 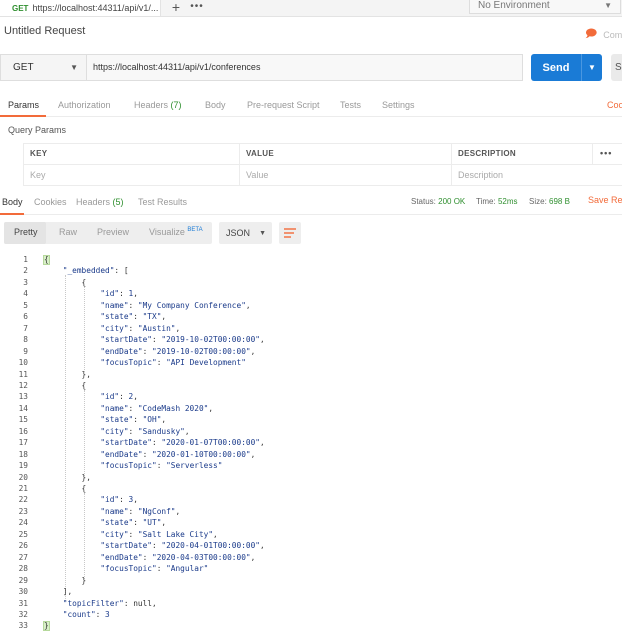 What do you see at coordinates (176, 8) in the screenshot?
I see `plus-icon: +` at bounding box center [176, 8].